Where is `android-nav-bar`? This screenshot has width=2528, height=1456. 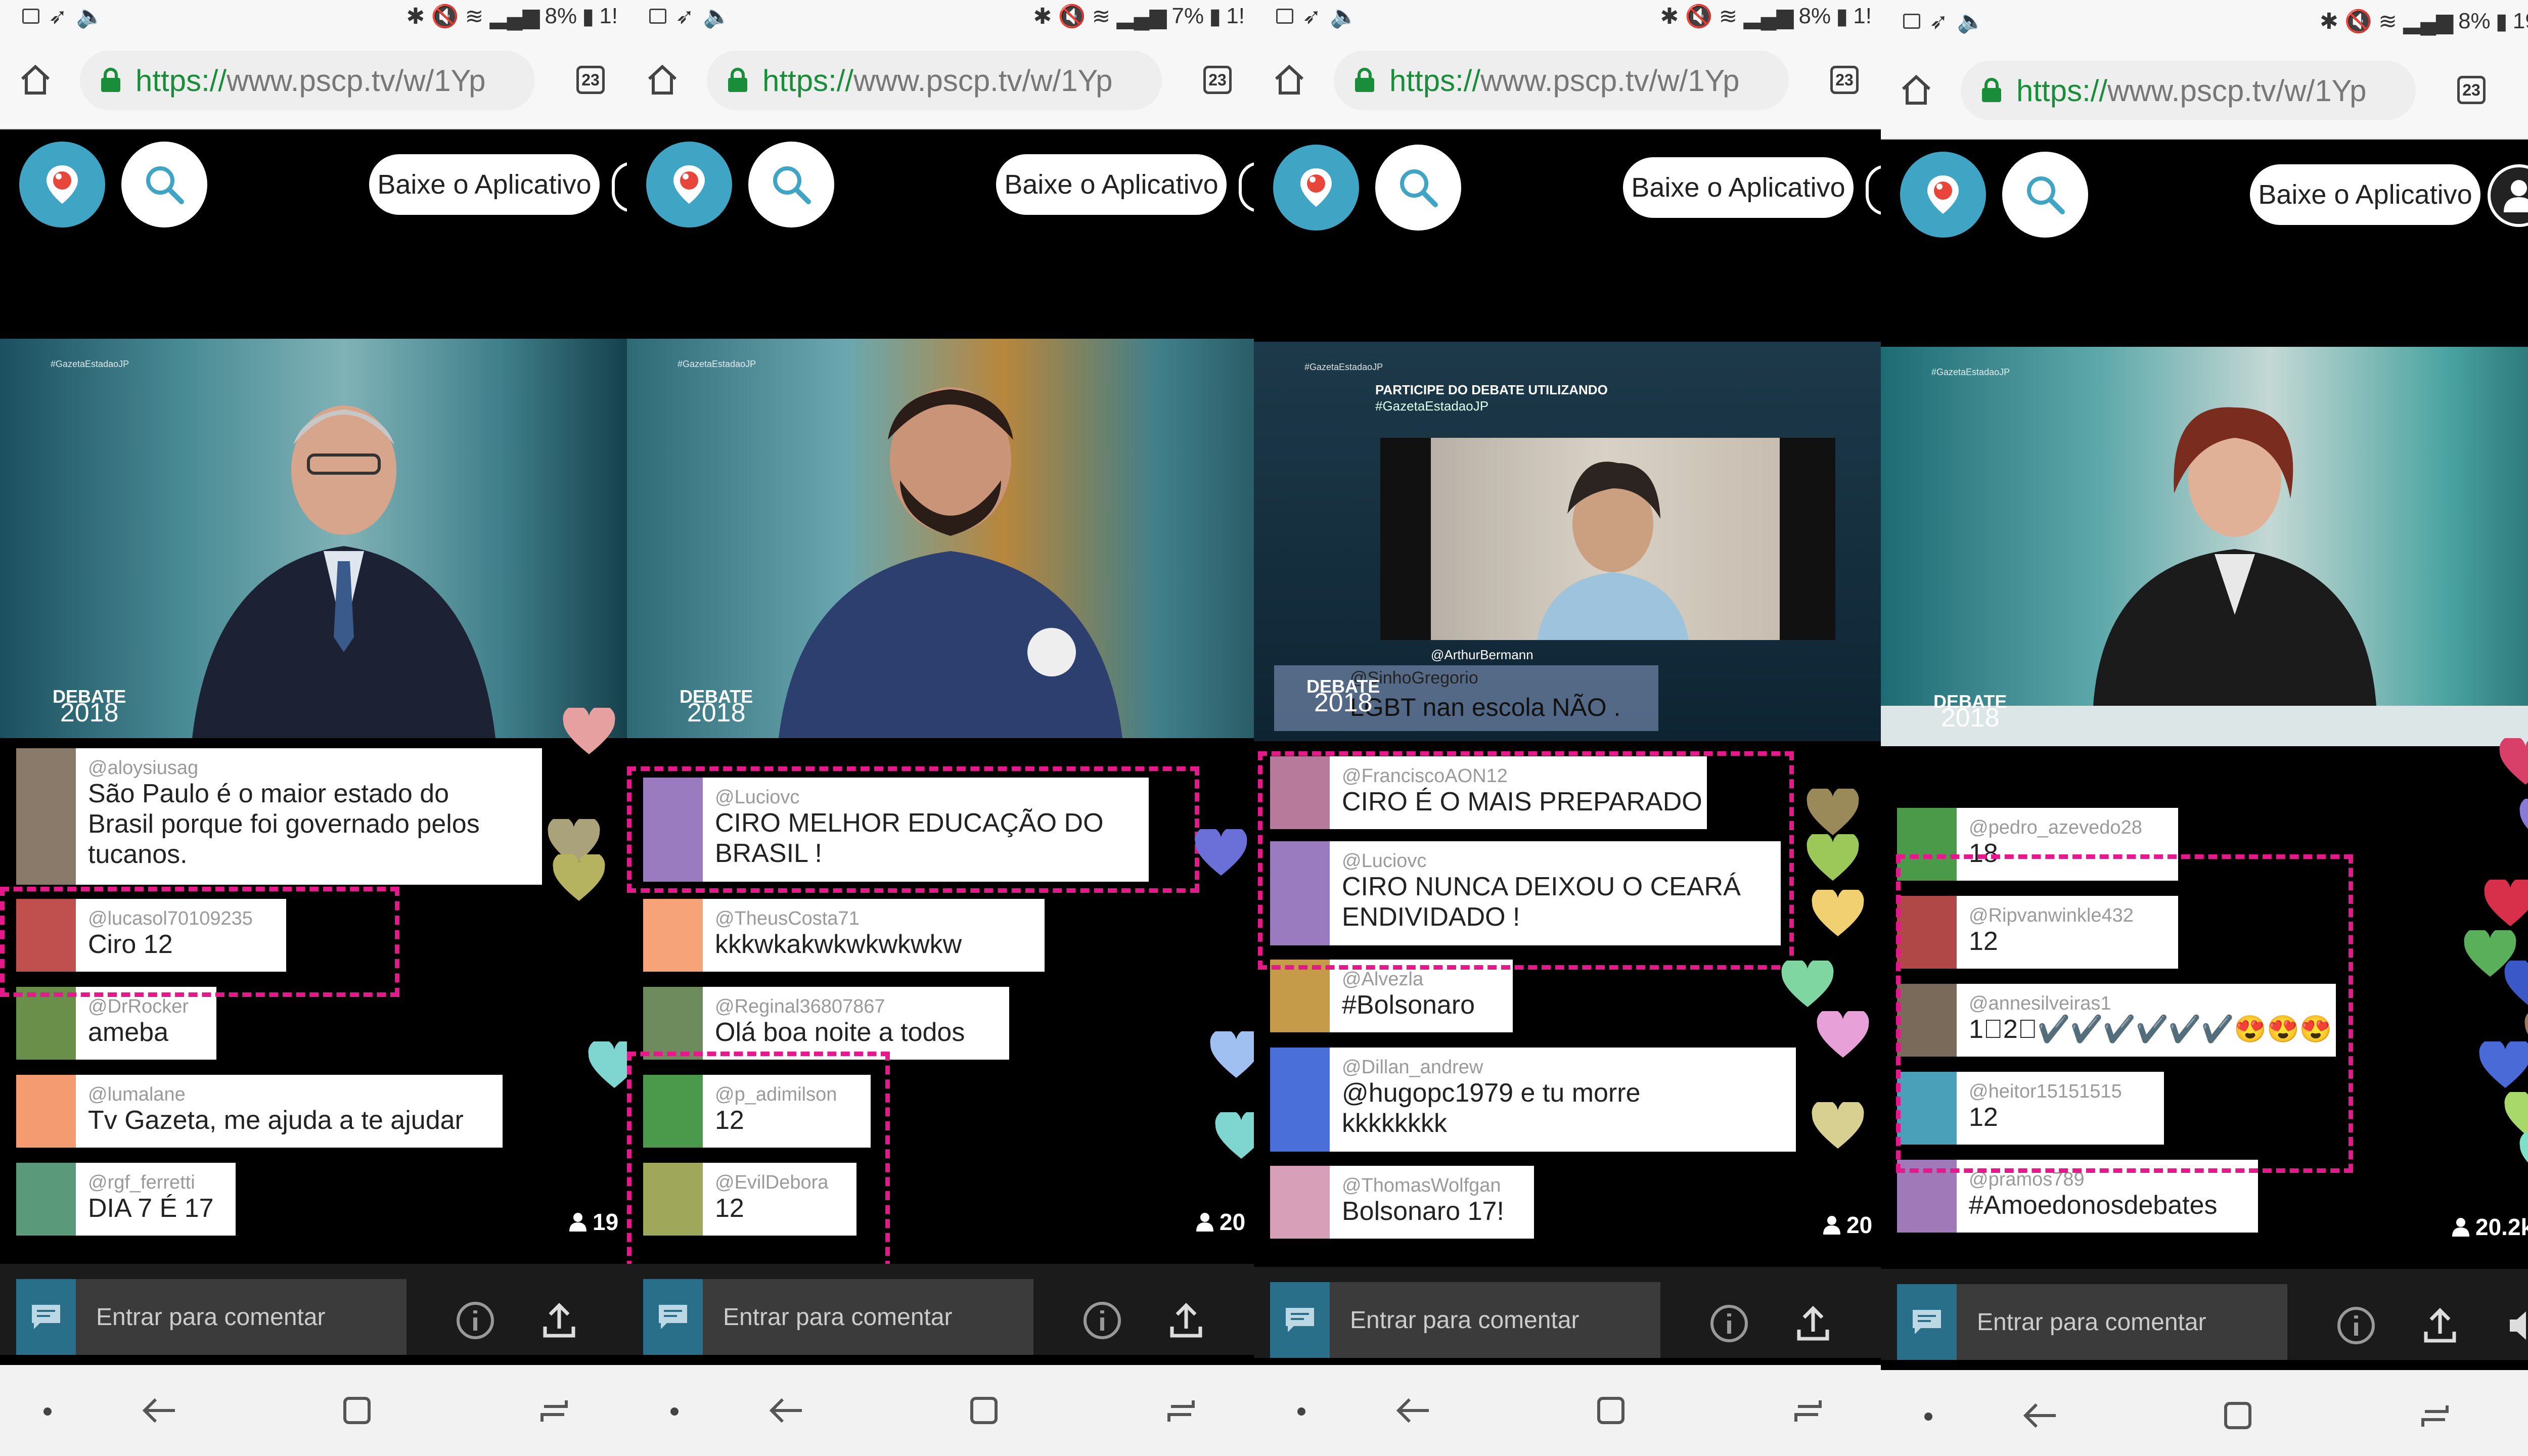
android-nav-bar is located at coordinates (941, 1410).